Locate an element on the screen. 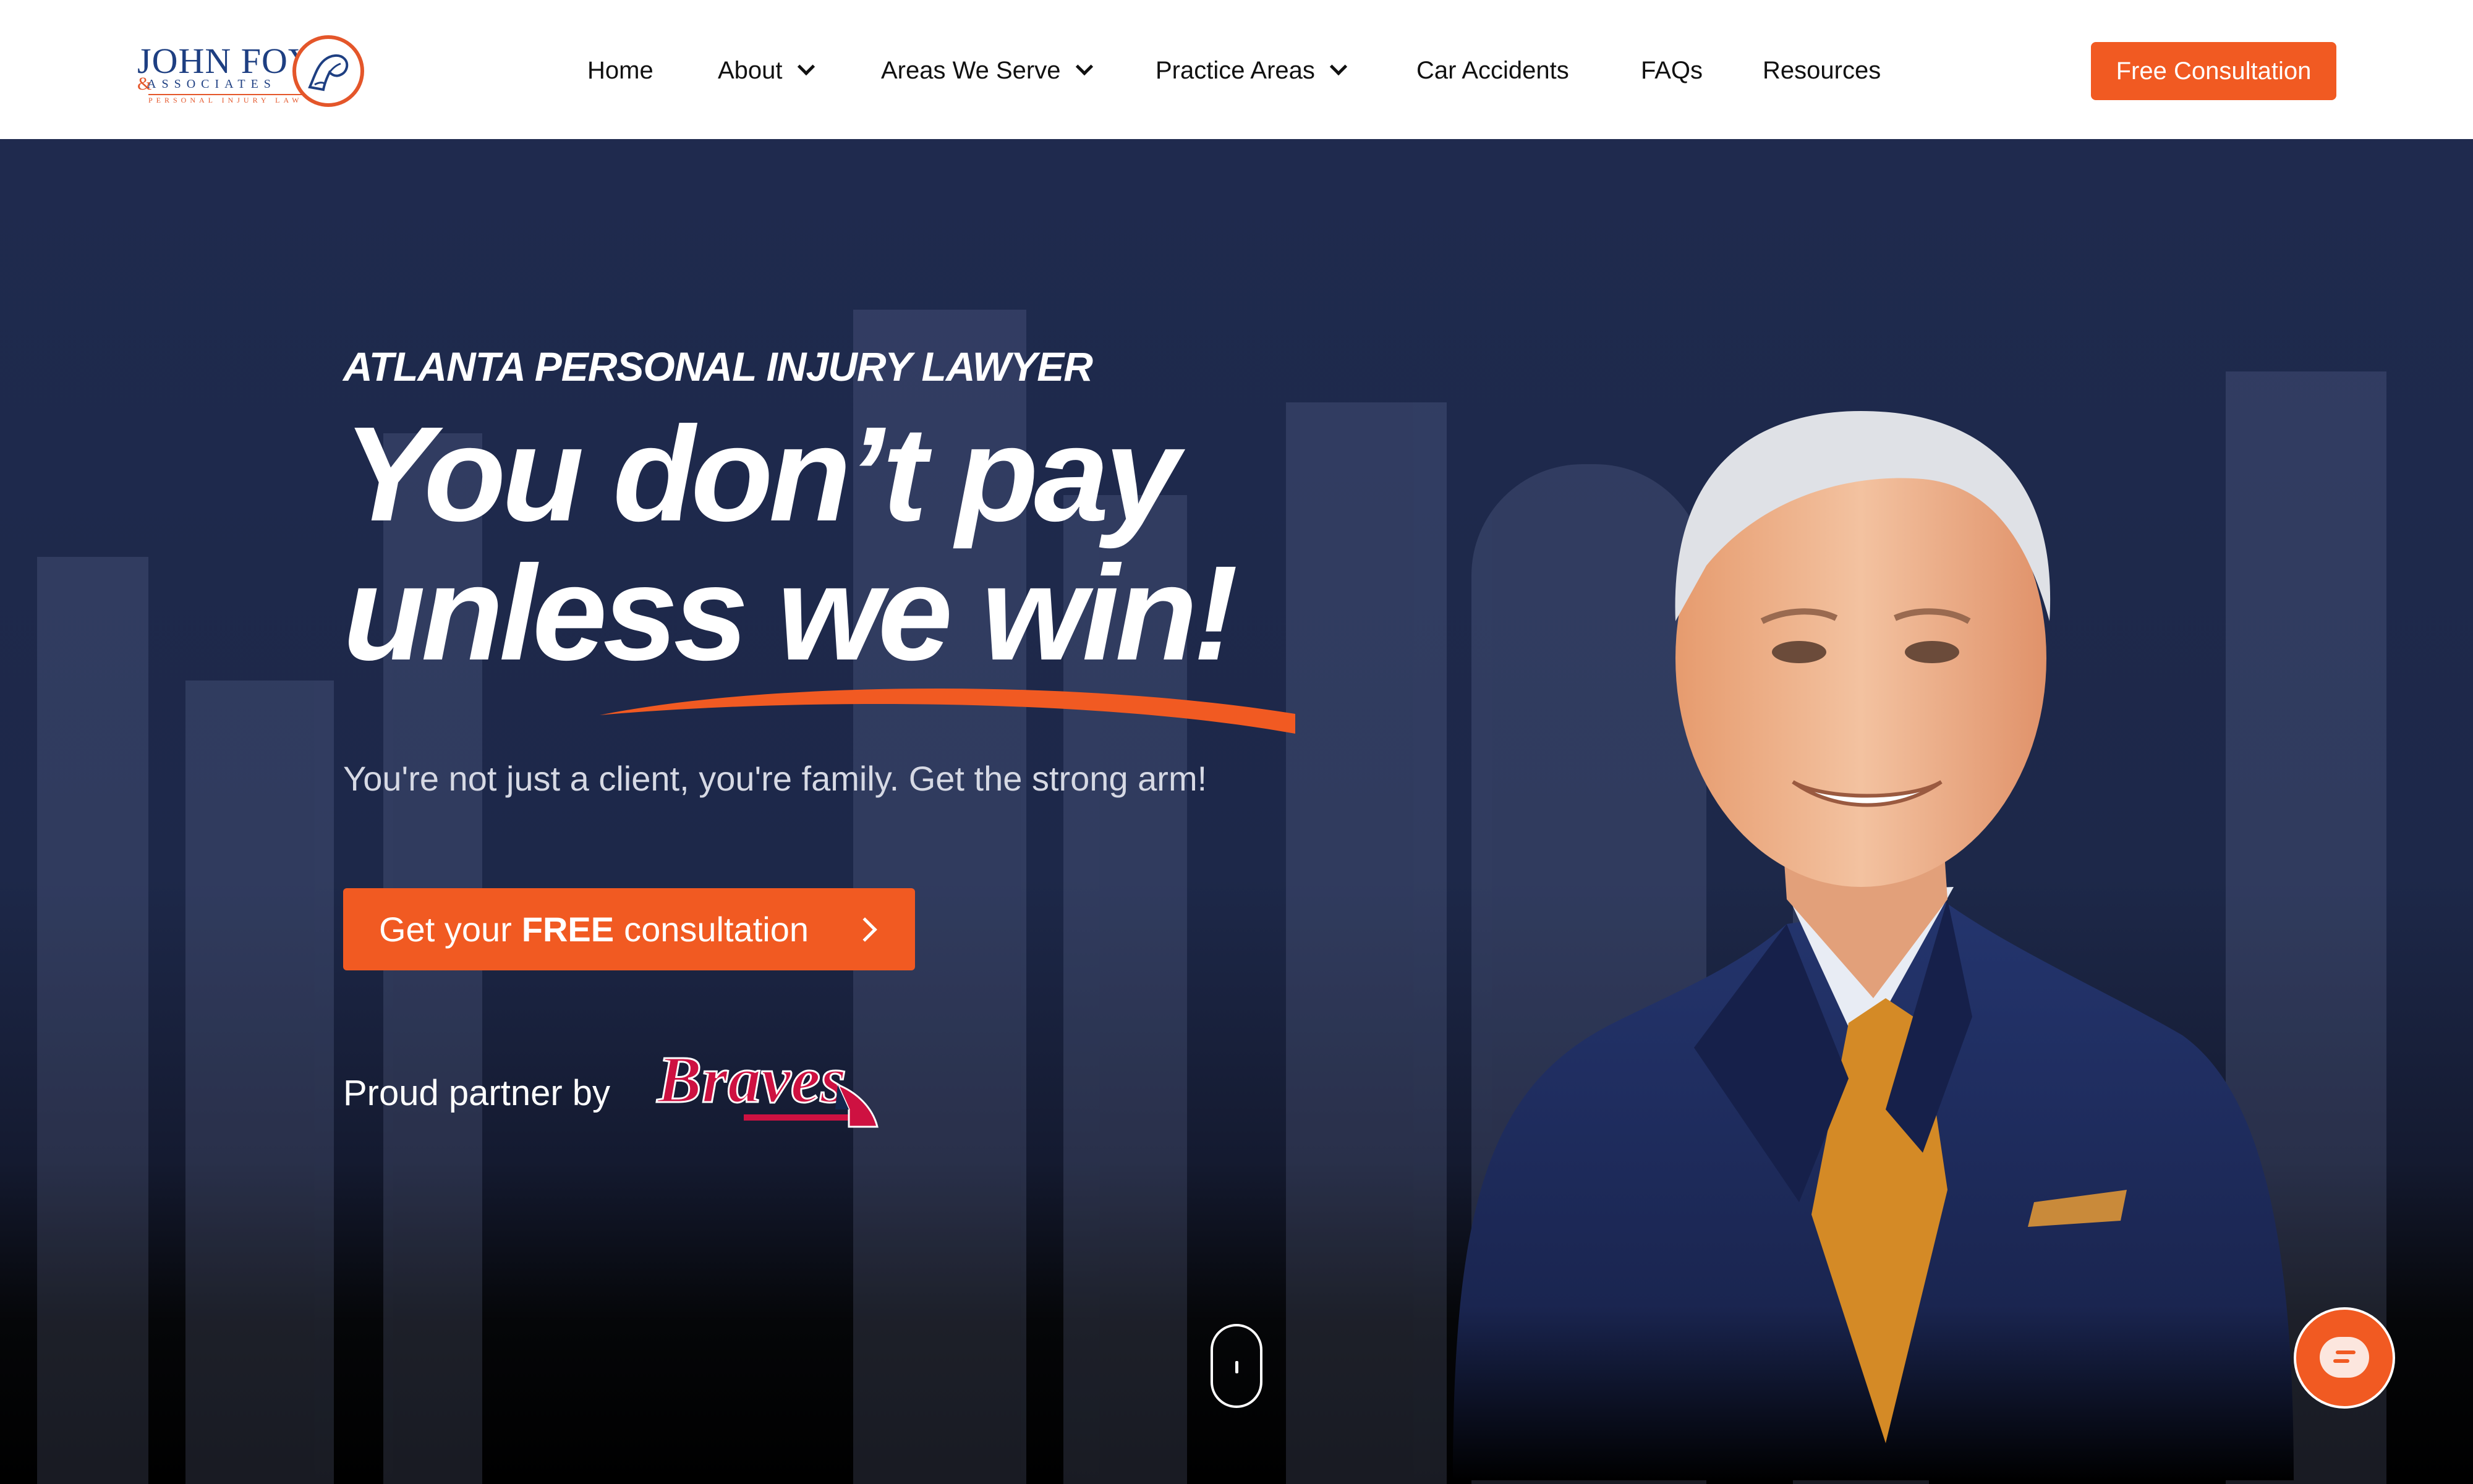 The width and height of the screenshot is (2473, 1484). nav-faqs-label: FAQs is located at coordinates (1672, 70).